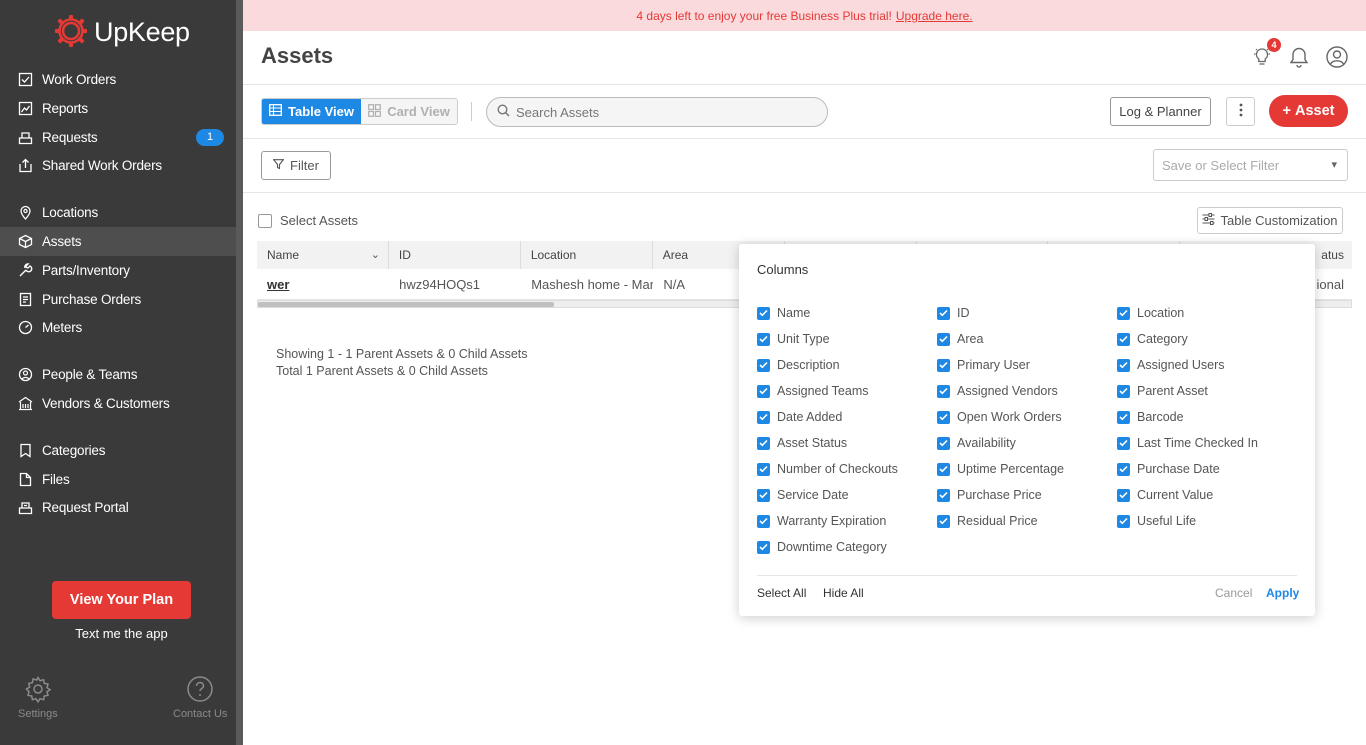  What do you see at coordinates (118, 450) in the screenshot?
I see `sidebar-item-categories: Categories` at bounding box center [118, 450].